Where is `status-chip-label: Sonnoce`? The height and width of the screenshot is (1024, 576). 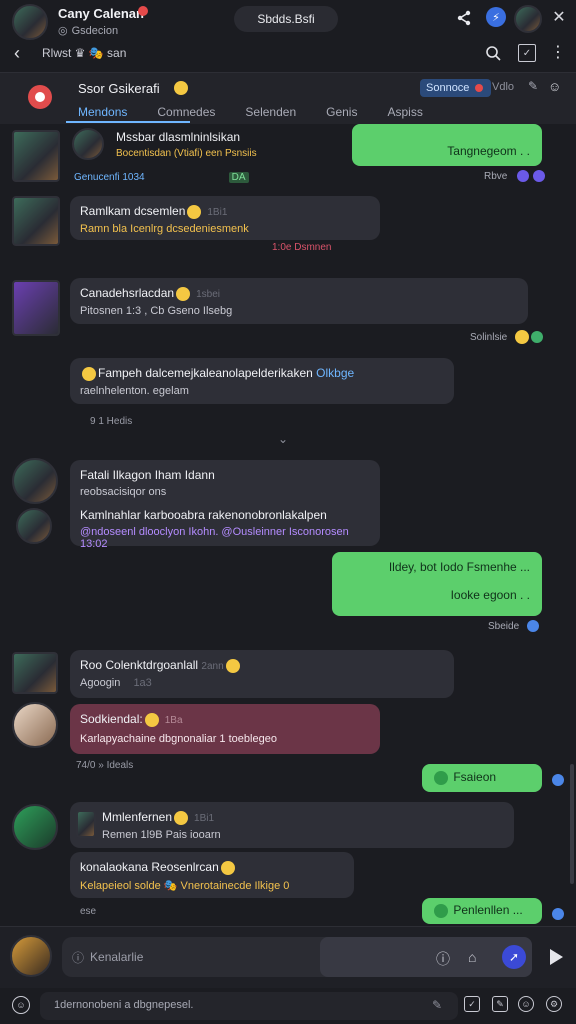 status-chip-label: Sonnoce is located at coordinates (448, 88).